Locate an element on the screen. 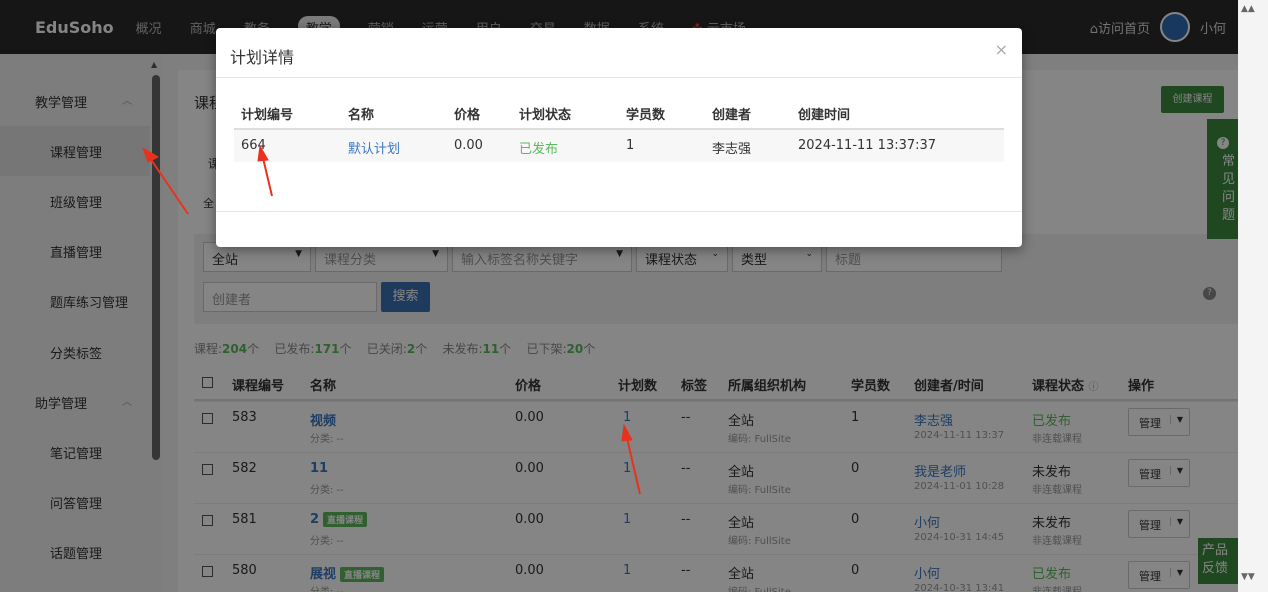 The image size is (1268, 592). m-plan-status: 已发布 is located at coordinates (539, 149).